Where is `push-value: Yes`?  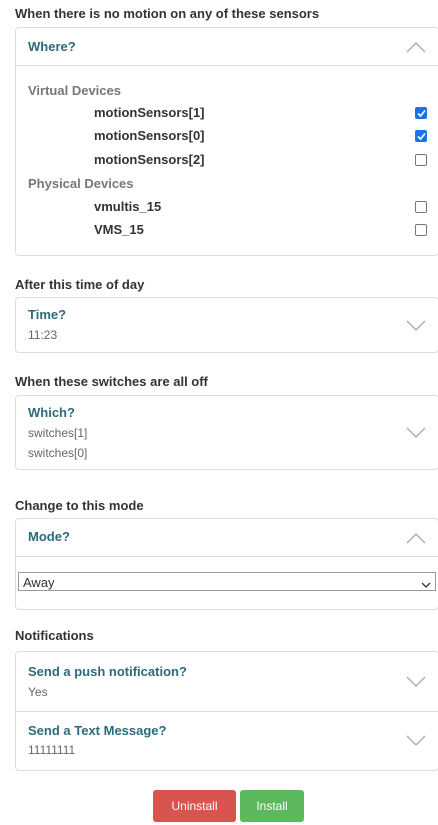
push-value: Yes is located at coordinates (38, 692).